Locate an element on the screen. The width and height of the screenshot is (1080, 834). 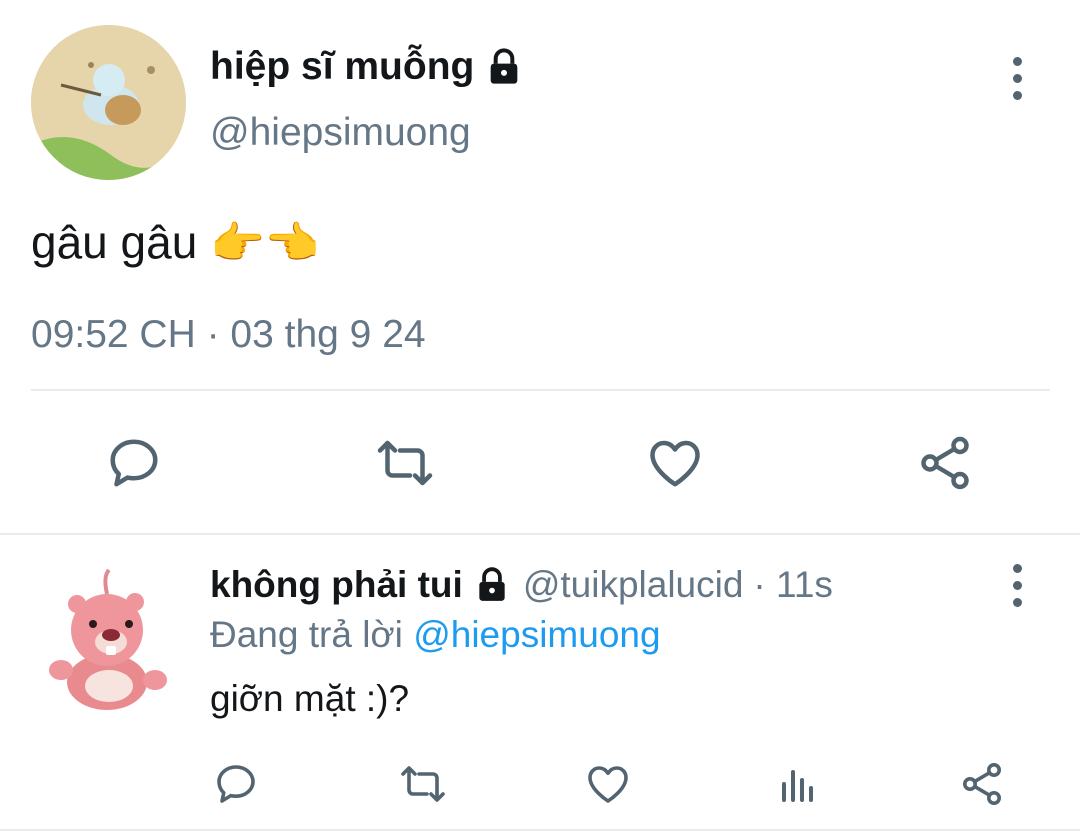
more-options-button is located at coordinates (1017, 78).